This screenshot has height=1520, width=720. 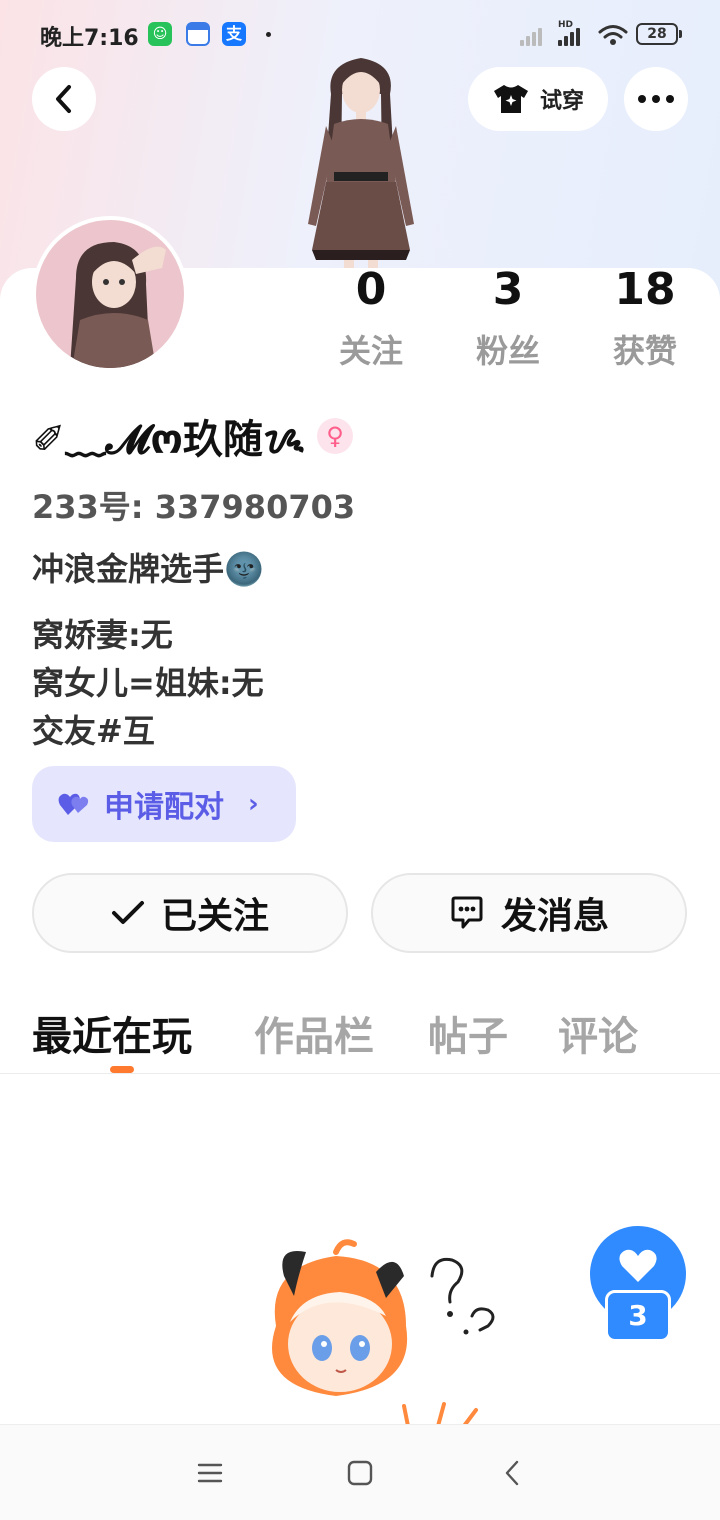 What do you see at coordinates (659, 34) in the screenshot?
I see `battery-icon: 28` at bounding box center [659, 34].